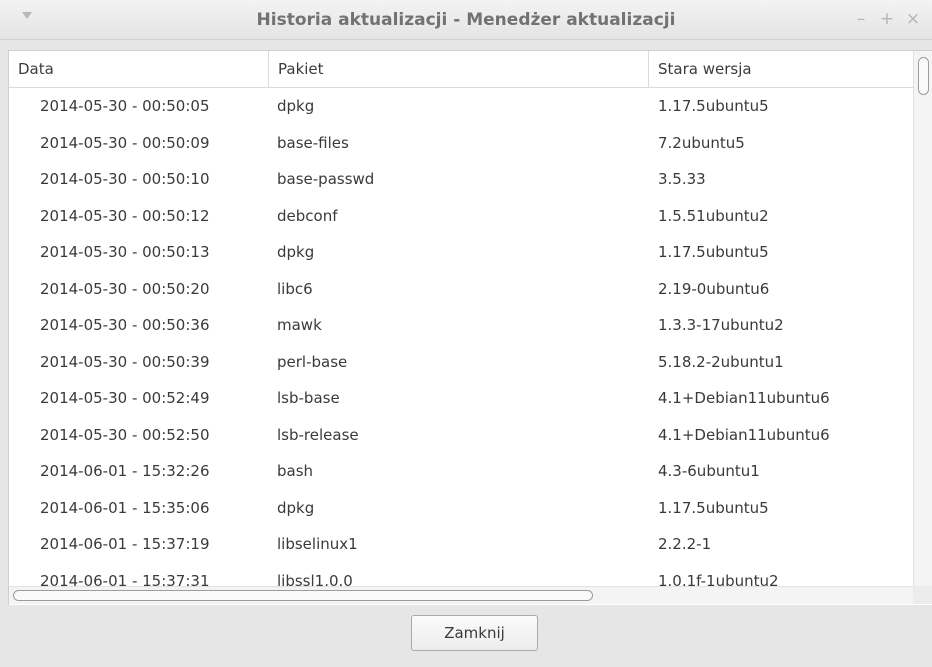 This screenshot has width=932, height=667. Describe the element at coordinates (312, 361) in the screenshot. I see `cell-package: perl-base` at that location.